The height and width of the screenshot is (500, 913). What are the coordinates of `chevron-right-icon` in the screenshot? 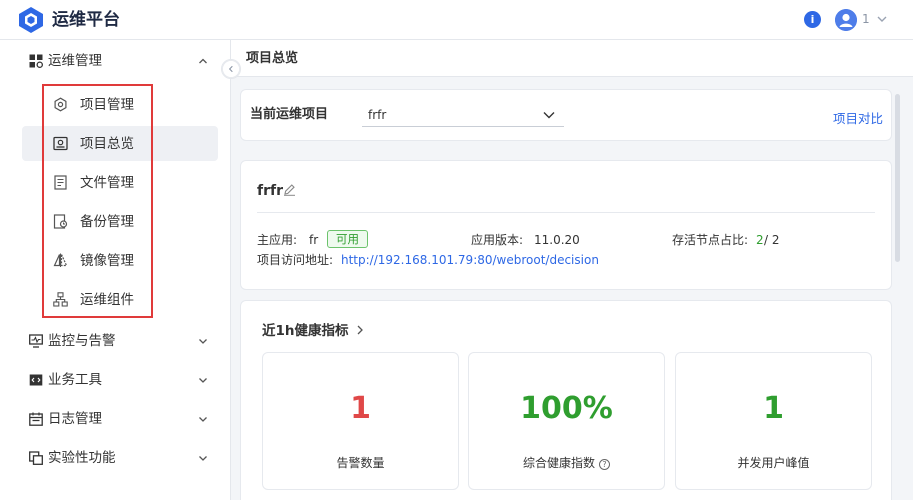 It's located at (360, 330).